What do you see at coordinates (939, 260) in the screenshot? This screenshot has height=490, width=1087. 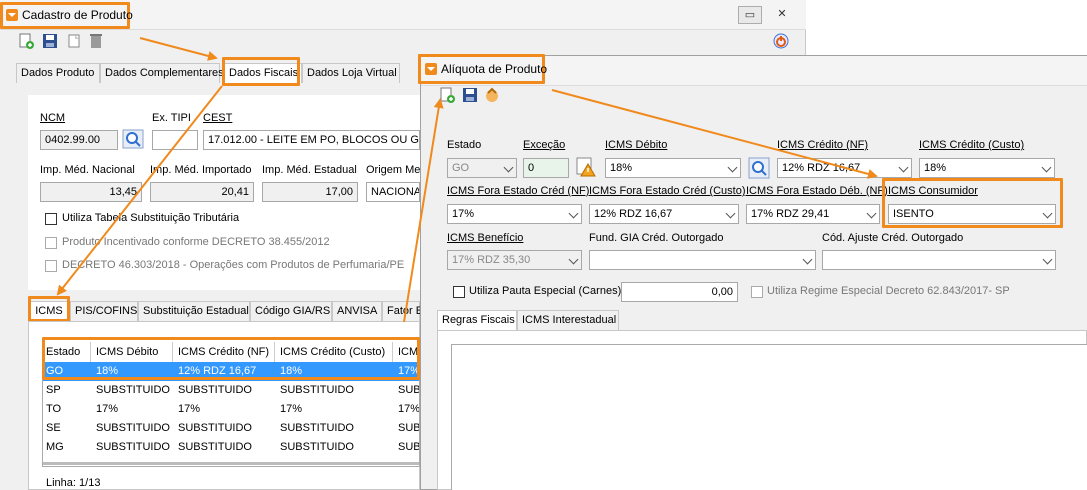 I see `cod-ajuste-combo` at bounding box center [939, 260].